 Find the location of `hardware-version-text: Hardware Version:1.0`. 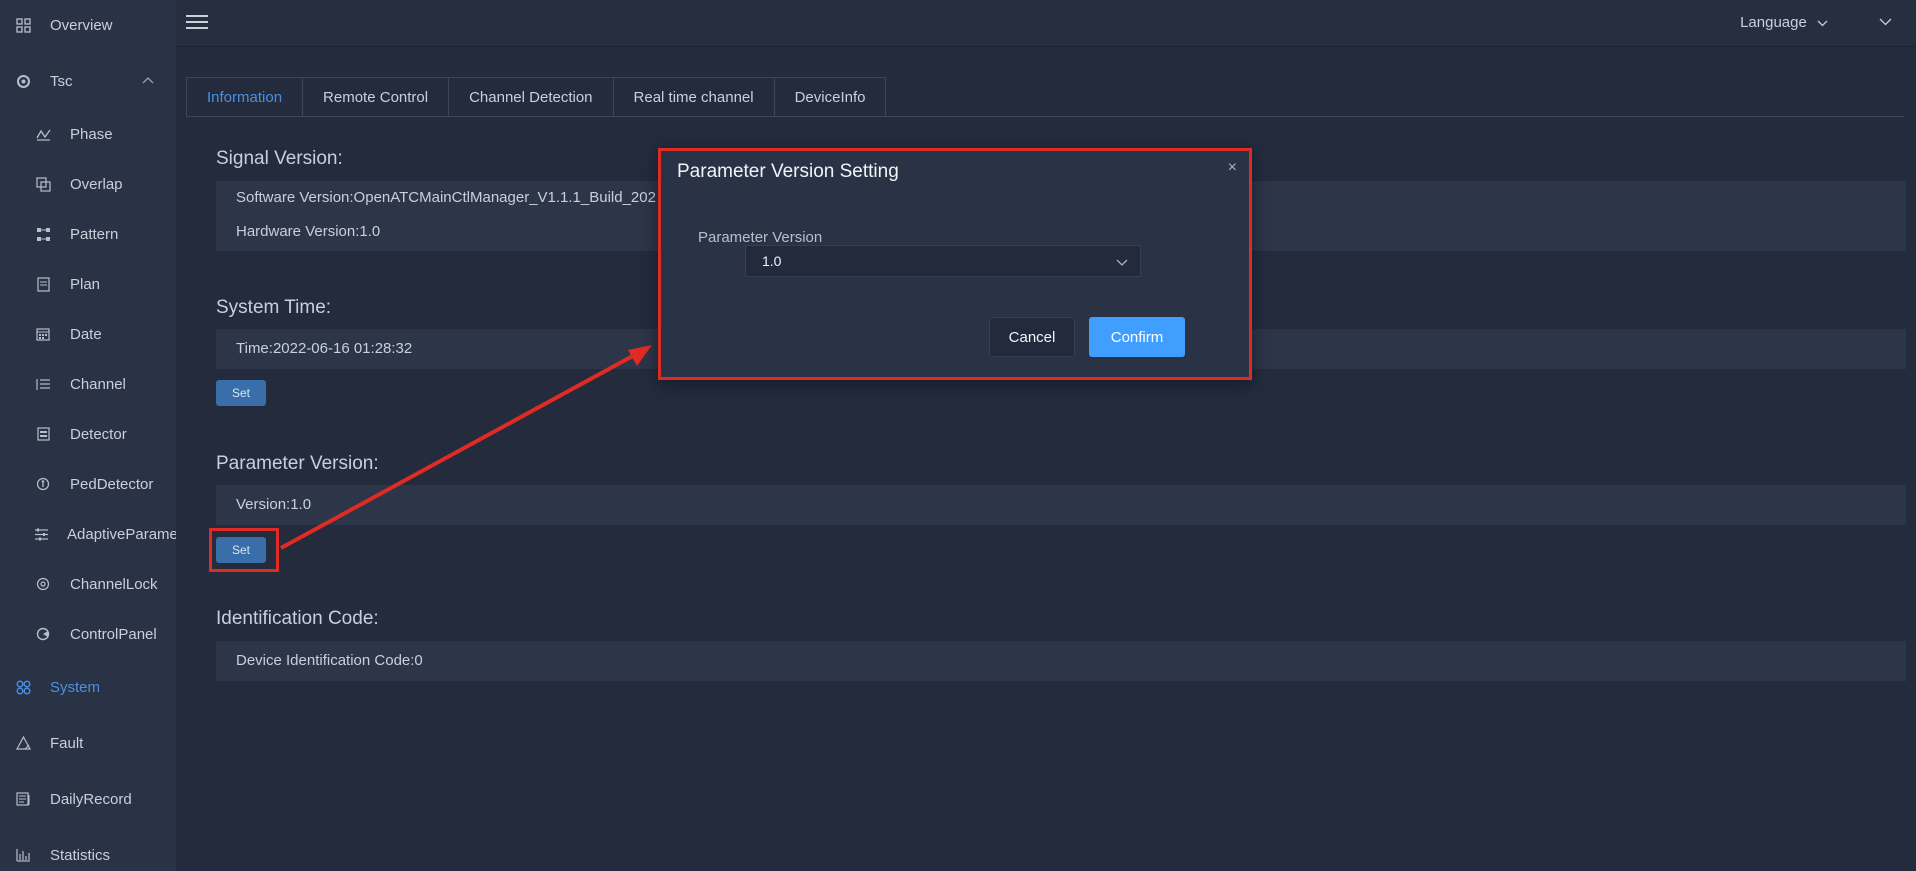

hardware-version-text: Hardware Version:1.0 is located at coordinates (308, 231).